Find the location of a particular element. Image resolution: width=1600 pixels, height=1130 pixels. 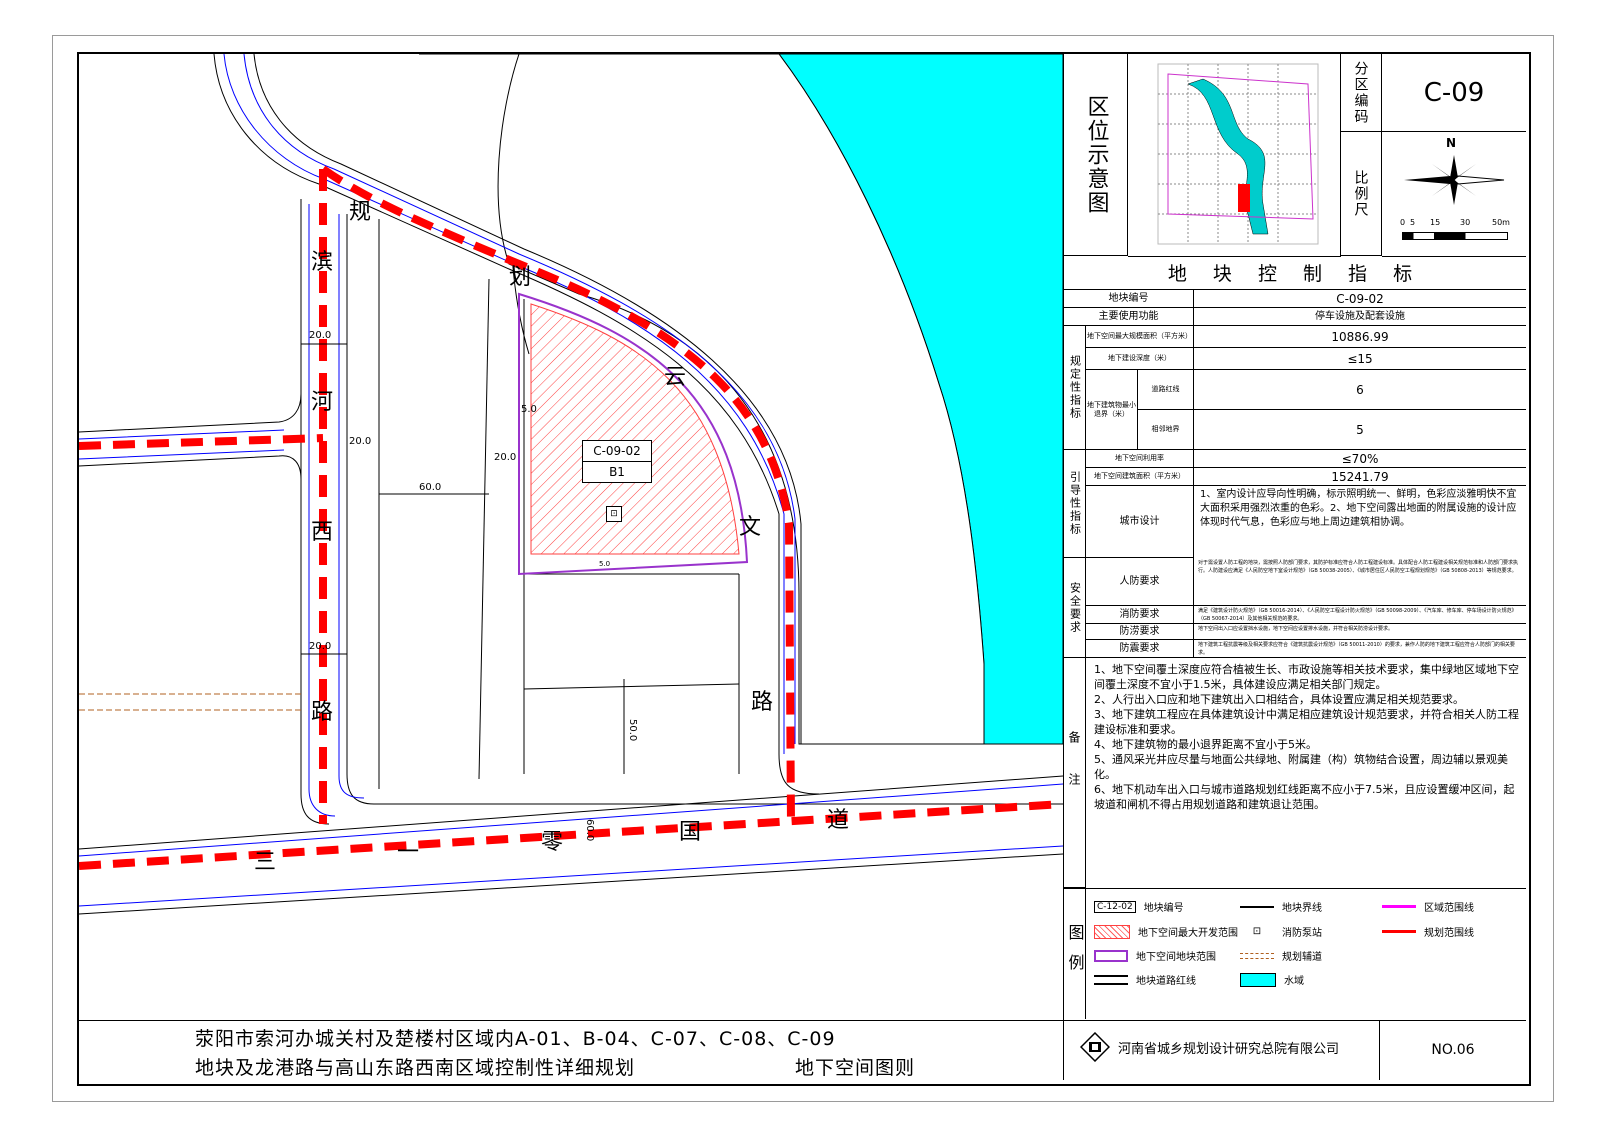

zone-code-label: 分区编码 is located at coordinates (1361, 93).